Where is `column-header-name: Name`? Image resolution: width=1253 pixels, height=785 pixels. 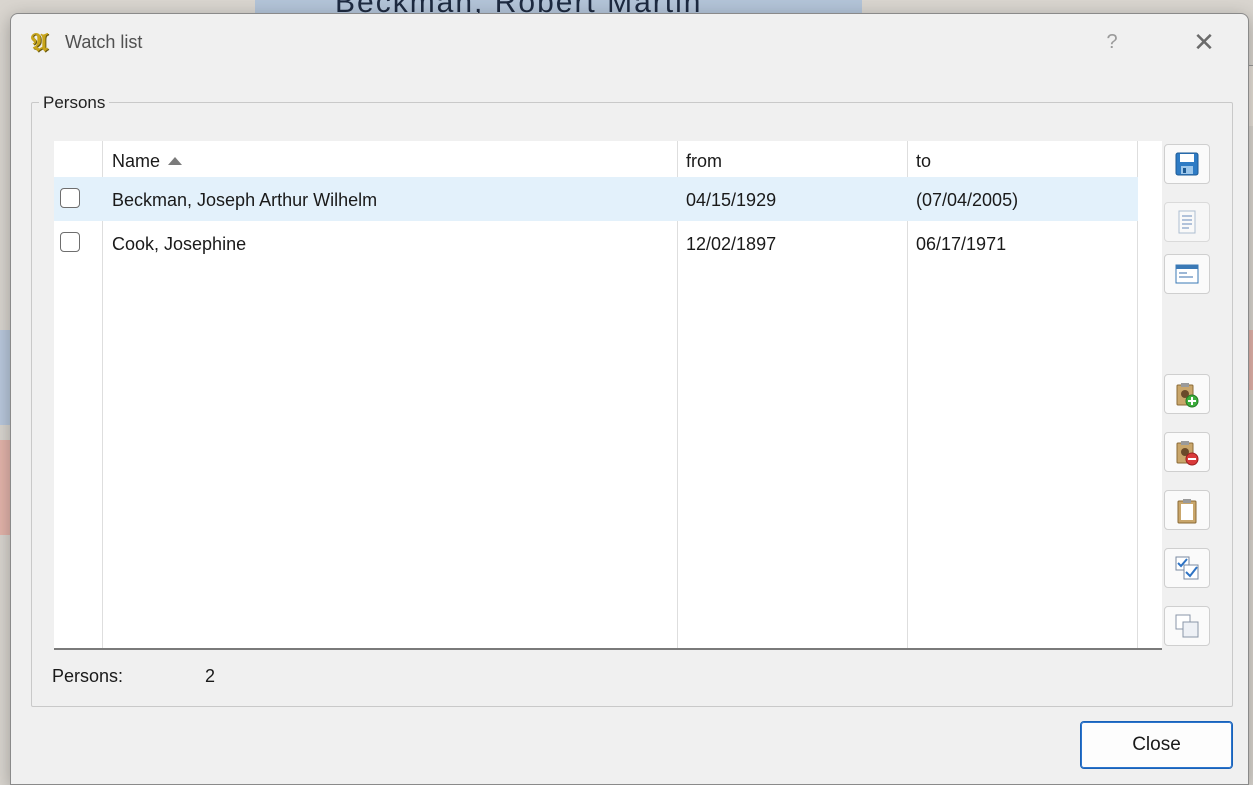
column-header-name: Name is located at coordinates (147, 159).